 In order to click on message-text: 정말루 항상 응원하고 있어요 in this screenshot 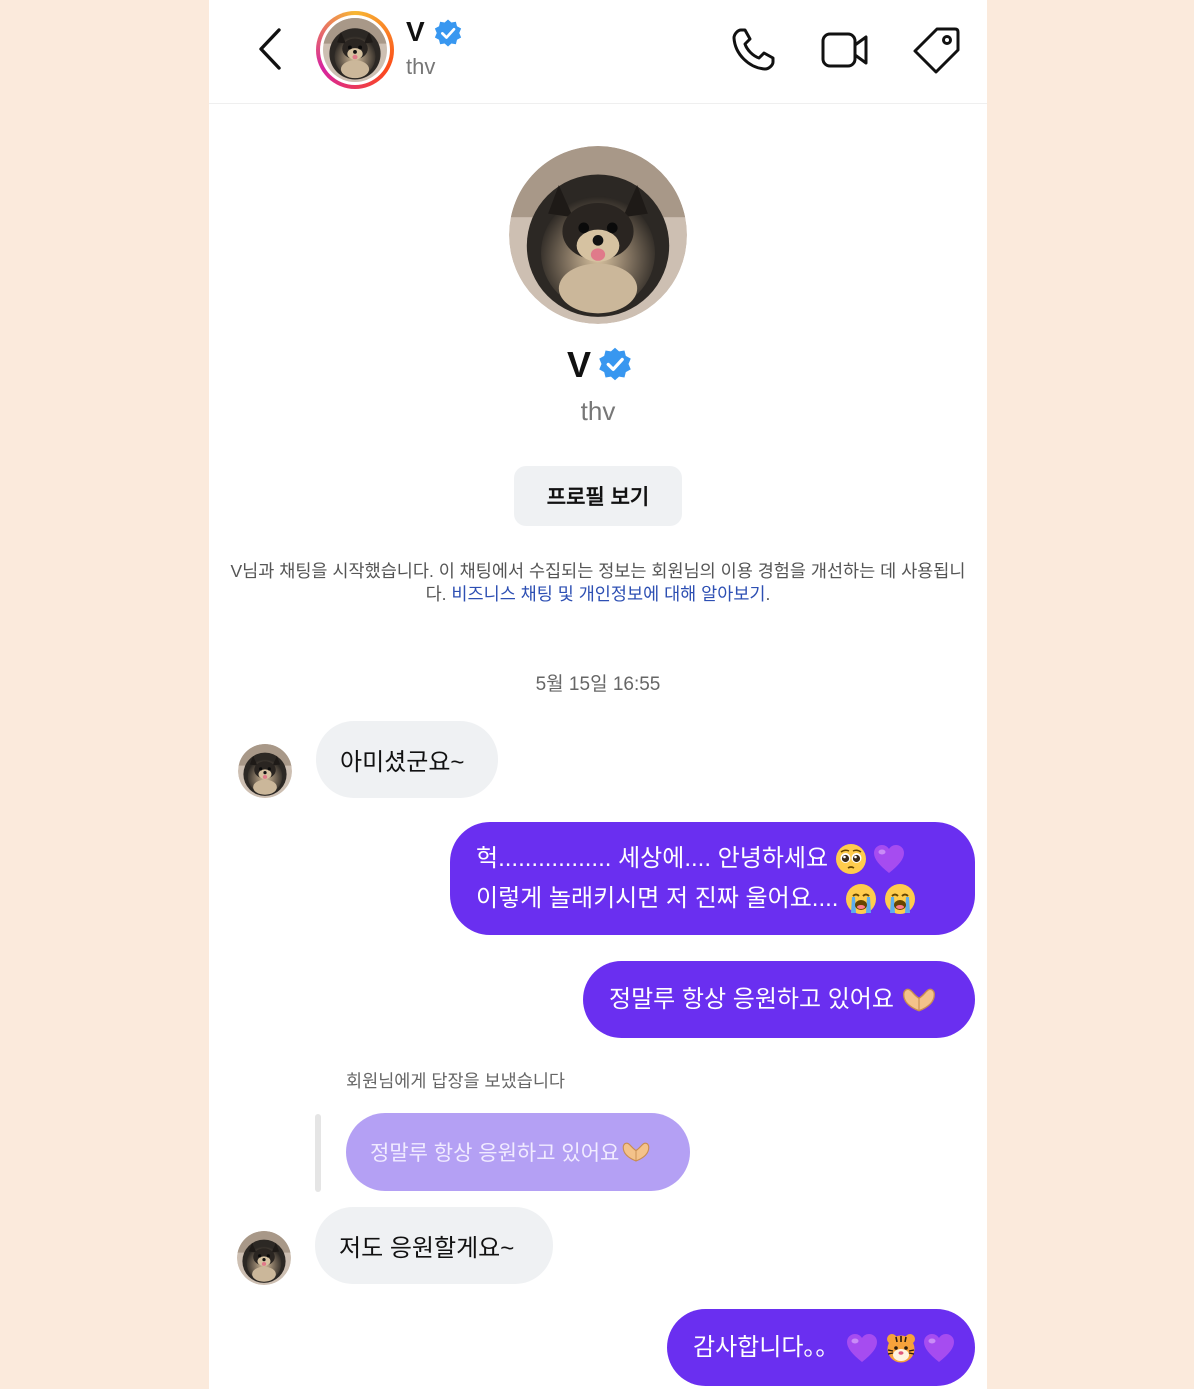, I will do `click(751, 999)`.